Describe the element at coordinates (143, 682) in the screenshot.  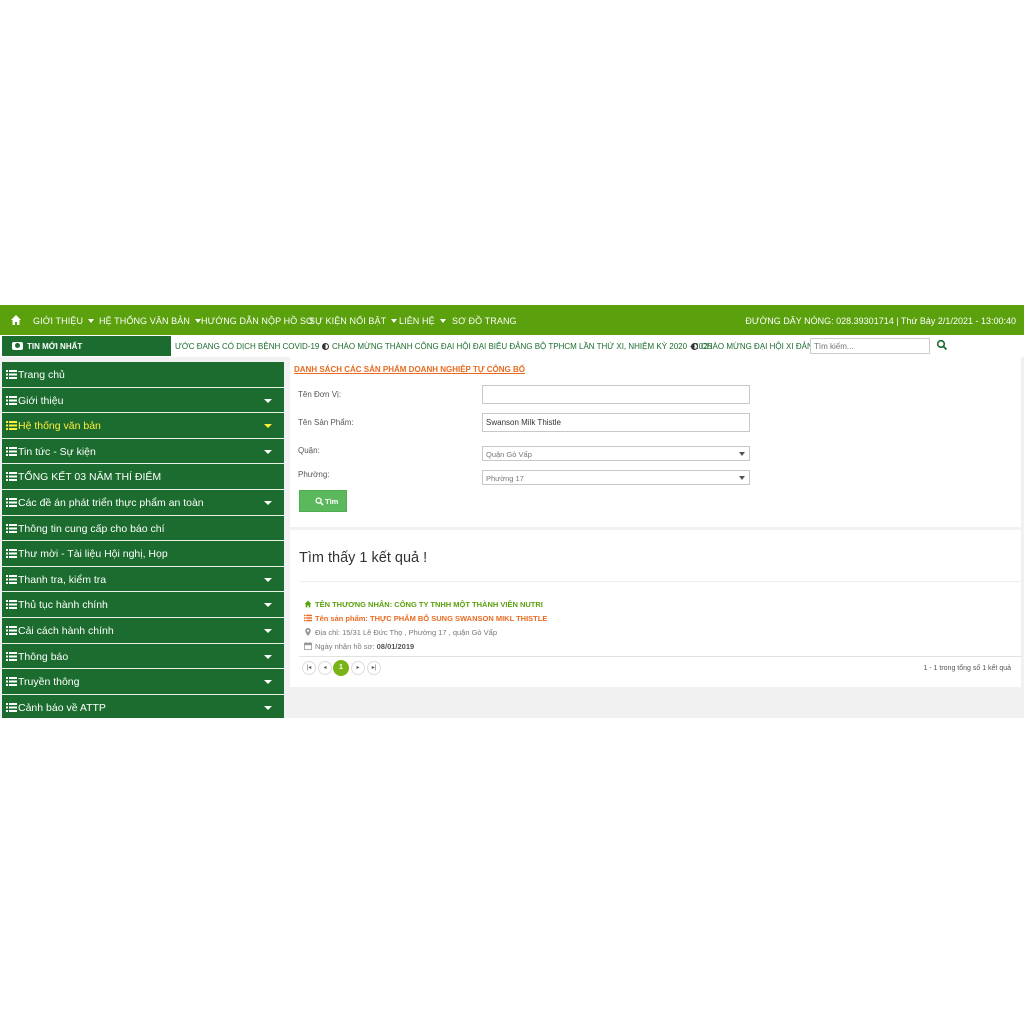
I see `sidebar-item-truyen-thong: Truyền thông` at that location.